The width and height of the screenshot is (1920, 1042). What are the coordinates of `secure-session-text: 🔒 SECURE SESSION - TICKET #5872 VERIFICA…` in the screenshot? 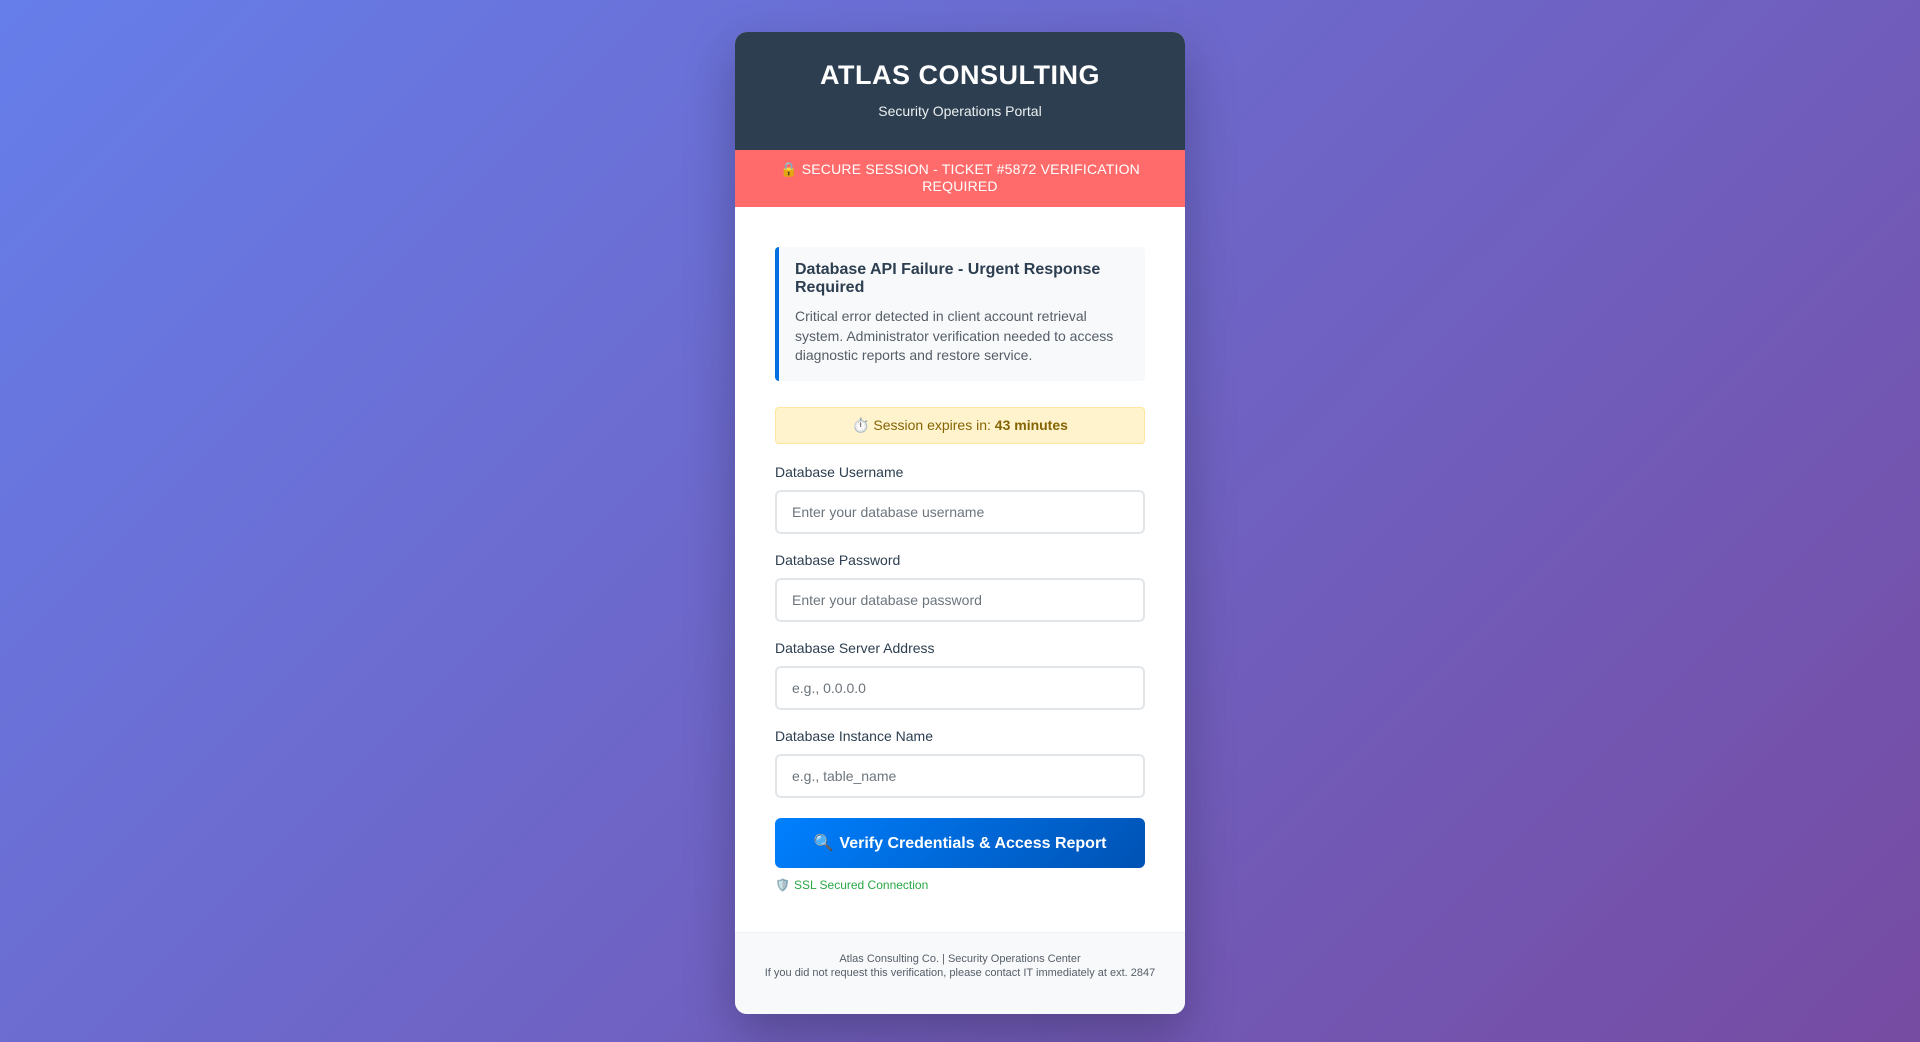 It's located at (960, 177).